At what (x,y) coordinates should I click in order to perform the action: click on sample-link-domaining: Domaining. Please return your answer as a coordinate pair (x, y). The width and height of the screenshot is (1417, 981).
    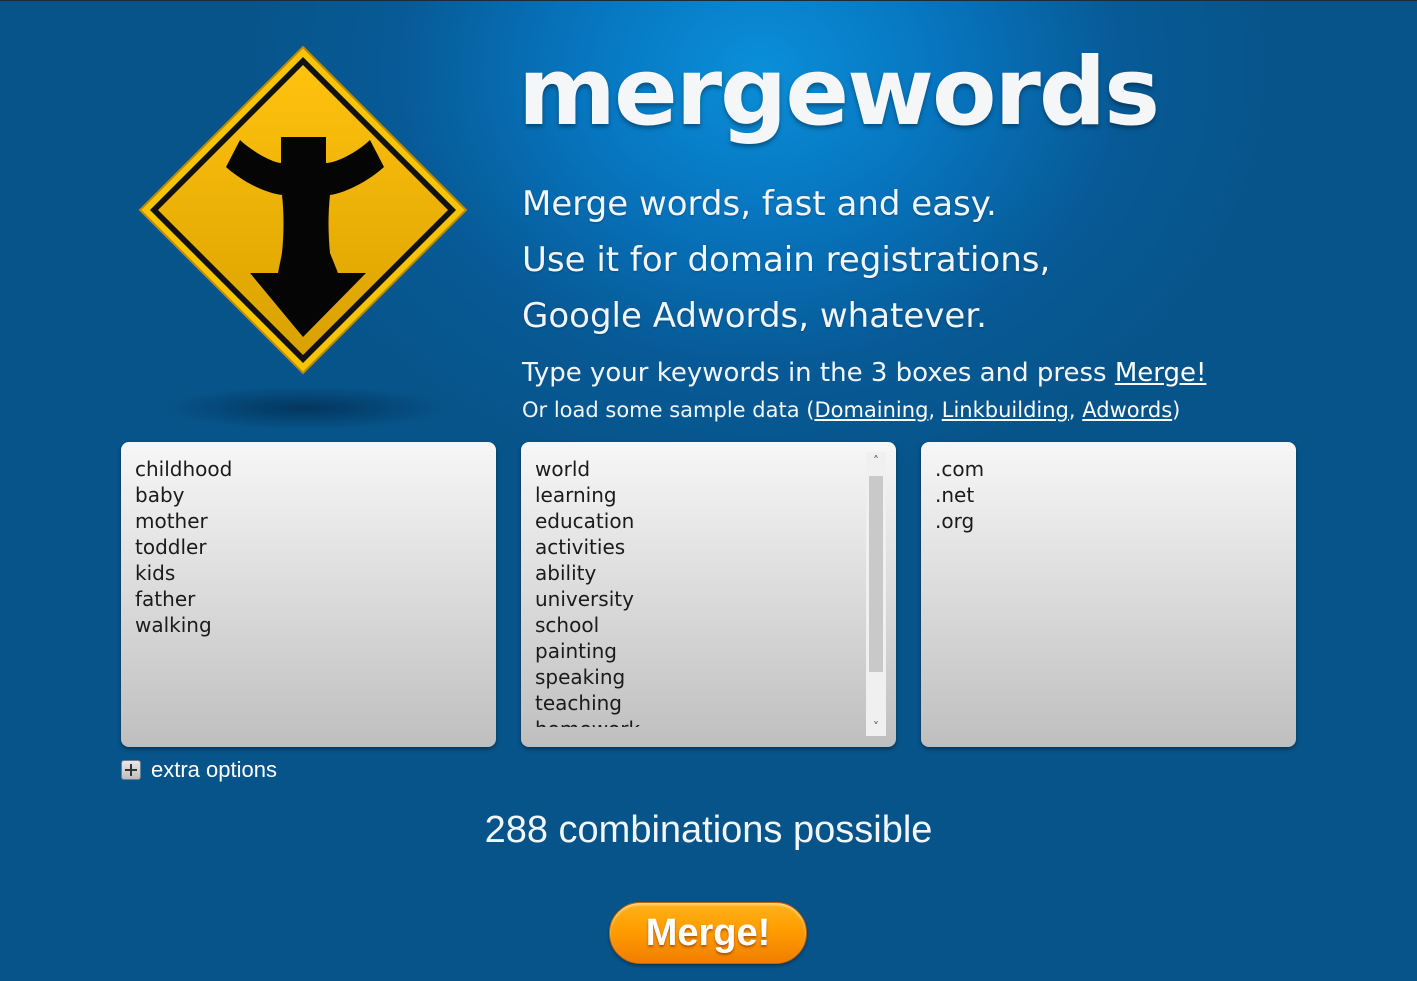
    Looking at the image, I should click on (871, 410).